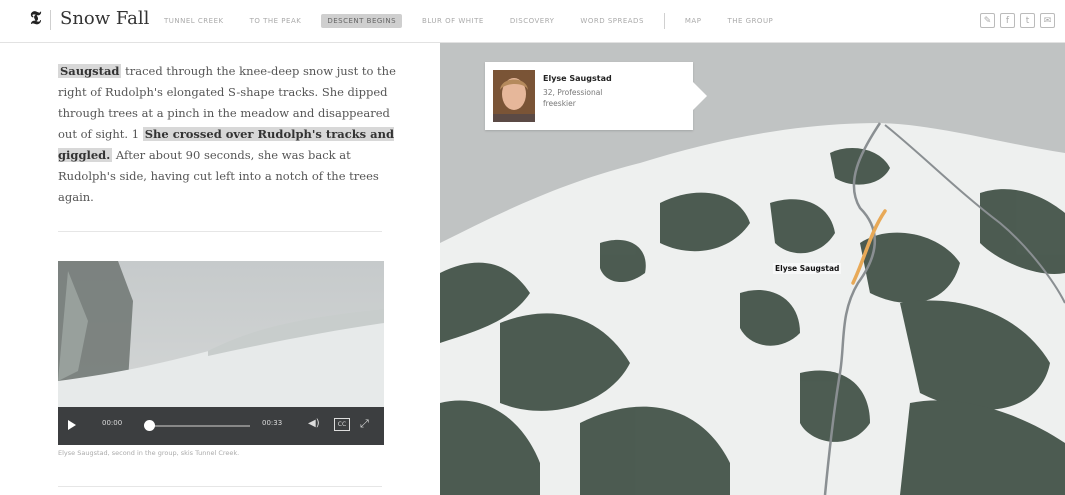 The image size is (1065, 495). I want to click on twitter-icon: t, so click(1027, 20).